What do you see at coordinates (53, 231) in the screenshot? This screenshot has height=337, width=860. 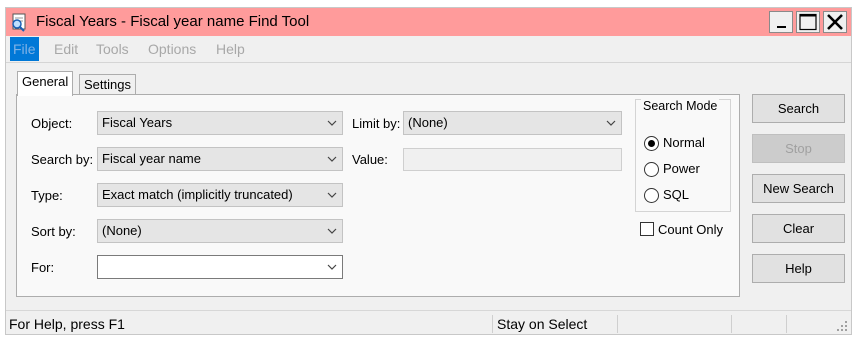 I see `sort-by-label: Sort by:` at bounding box center [53, 231].